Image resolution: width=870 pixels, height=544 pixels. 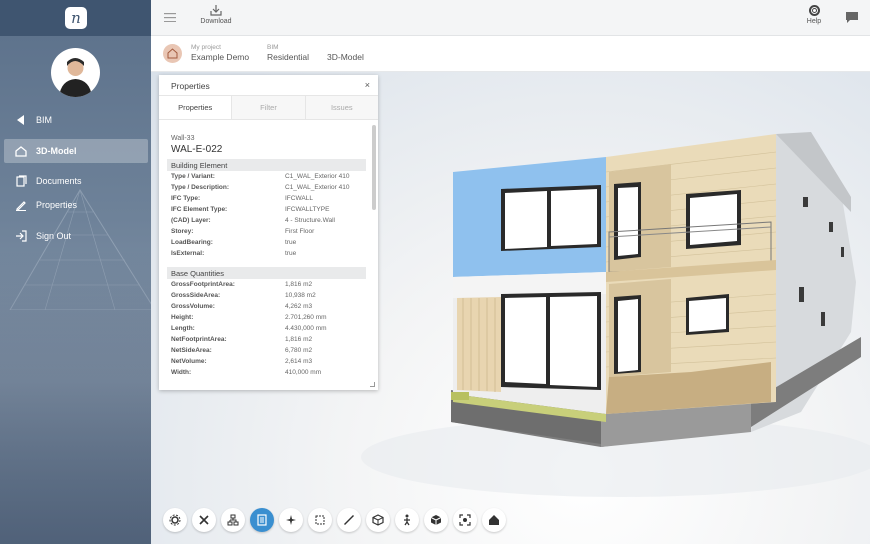 I want to click on hamburger-menu-icon, so click(x=170, y=17).